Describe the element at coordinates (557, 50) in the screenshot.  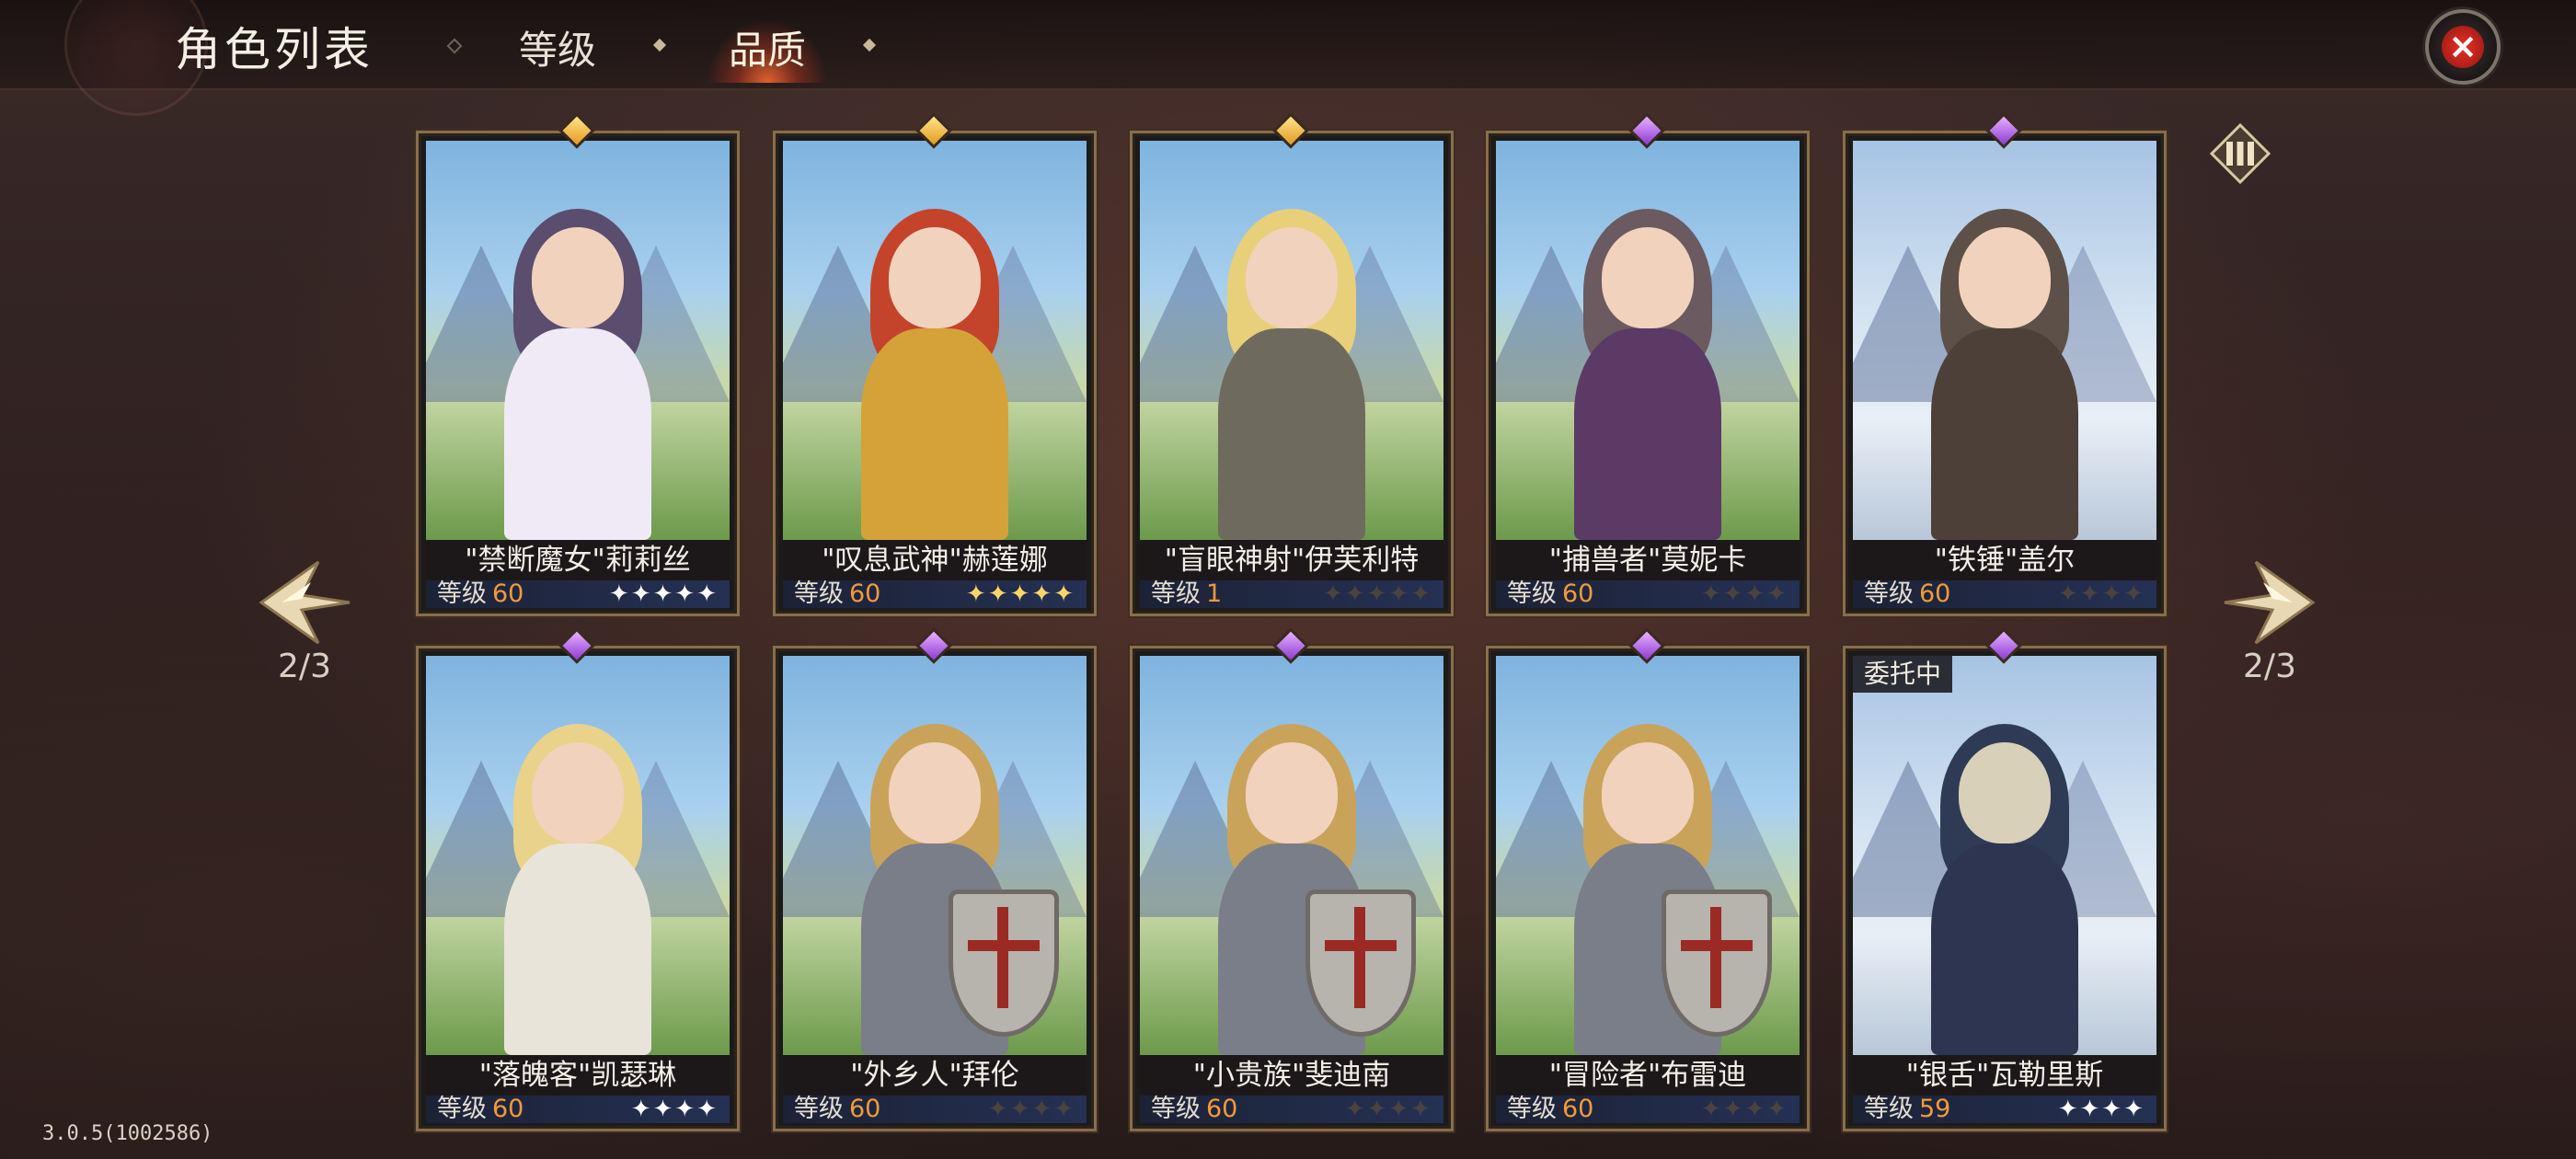
I see `tab-level: 等级` at that location.